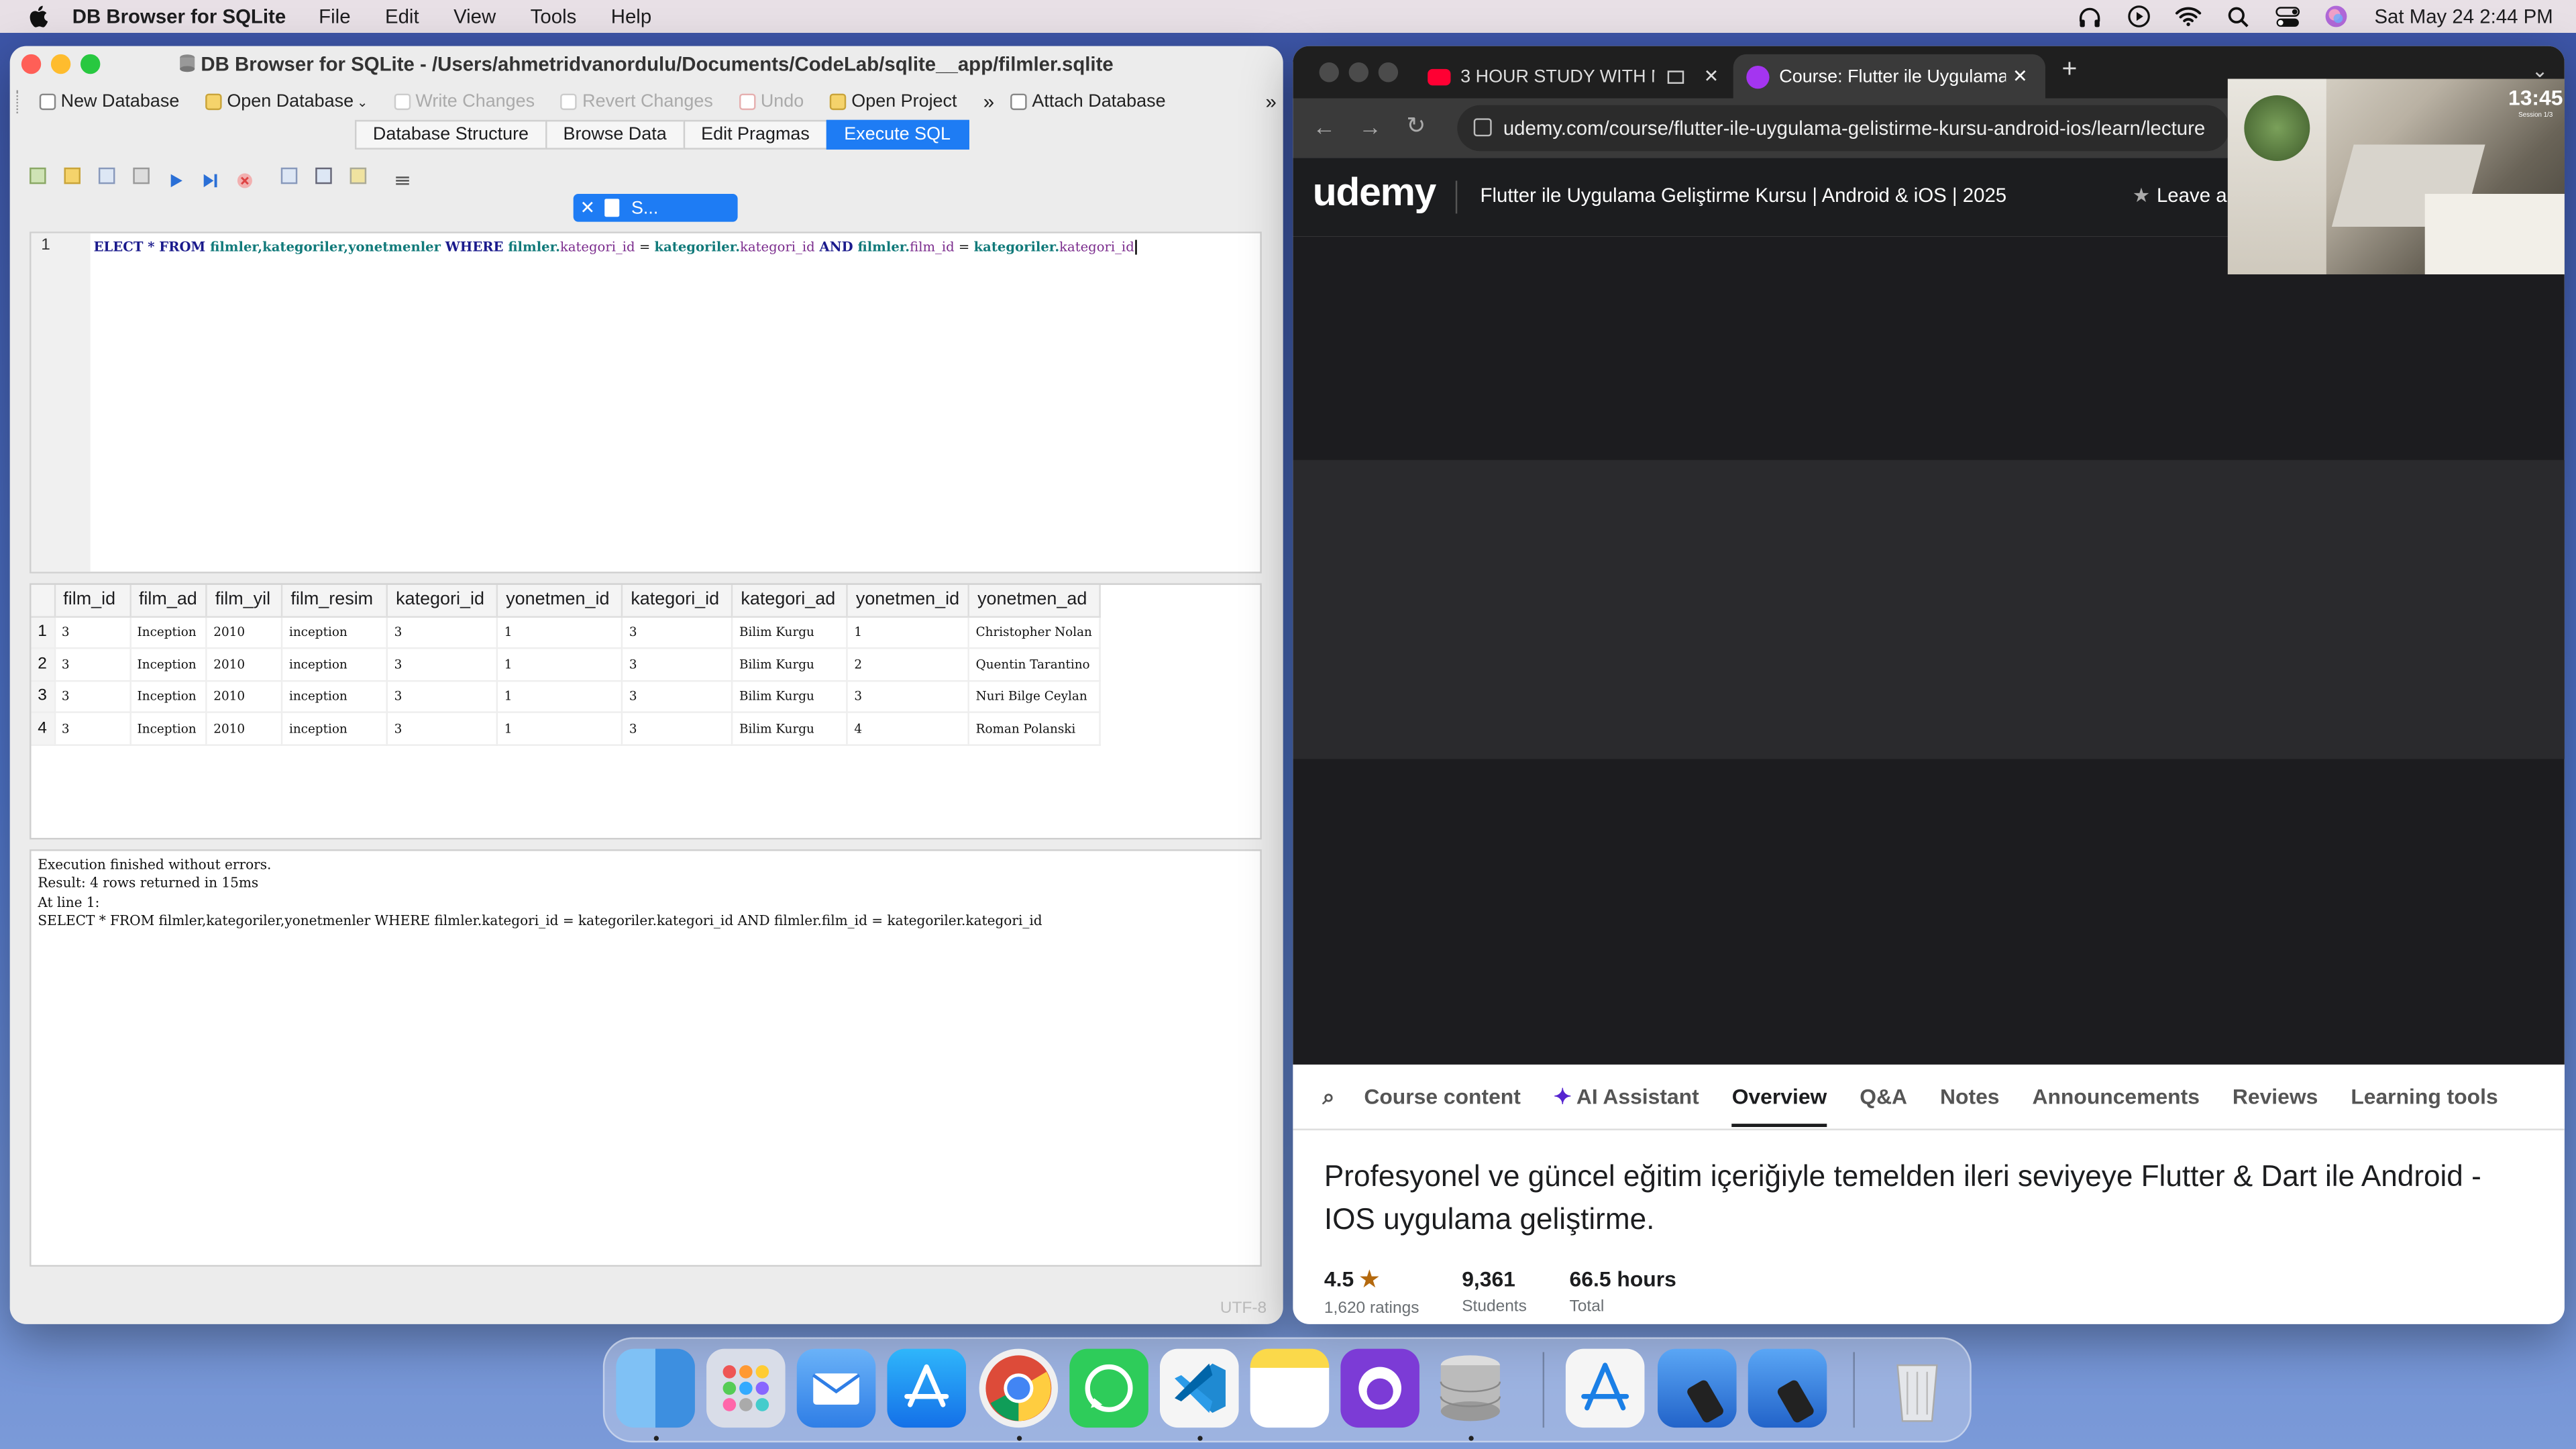 The width and height of the screenshot is (2576, 1449). What do you see at coordinates (1675, 76) in the screenshot?
I see `picture-in-picture-icon` at bounding box center [1675, 76].